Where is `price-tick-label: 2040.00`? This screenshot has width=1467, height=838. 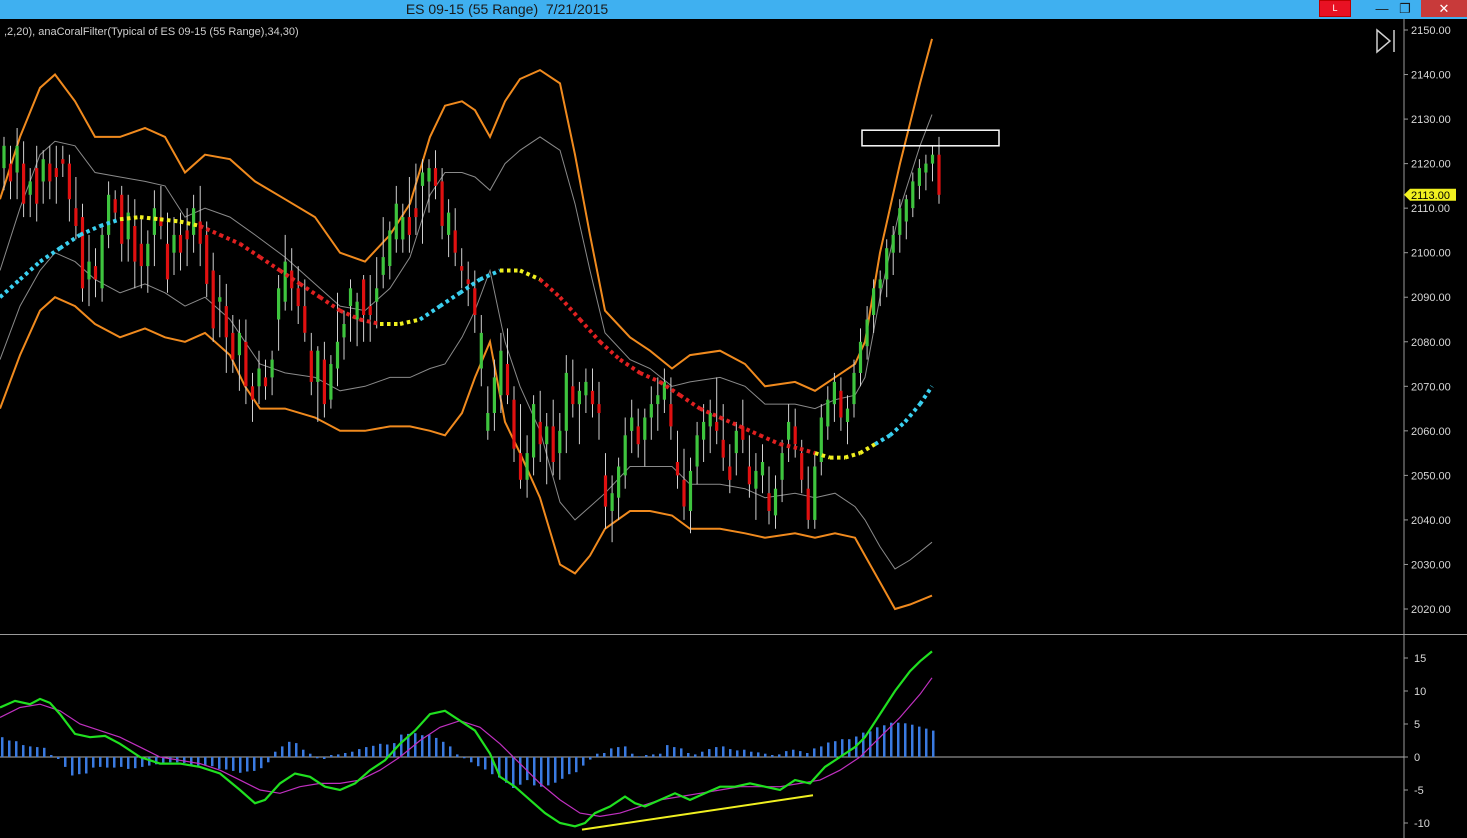
price-tick-label: 2040.00 is located at coordinates (1431, 521).